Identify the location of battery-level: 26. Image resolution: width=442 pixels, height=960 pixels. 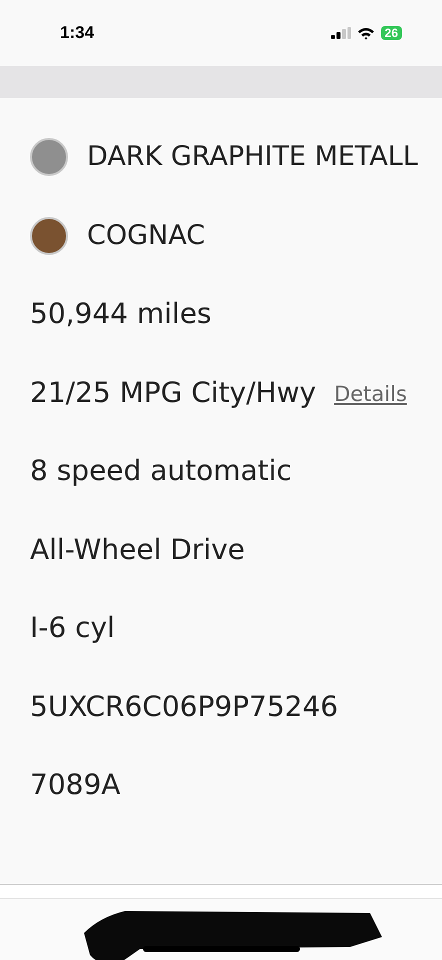
(391, 33).